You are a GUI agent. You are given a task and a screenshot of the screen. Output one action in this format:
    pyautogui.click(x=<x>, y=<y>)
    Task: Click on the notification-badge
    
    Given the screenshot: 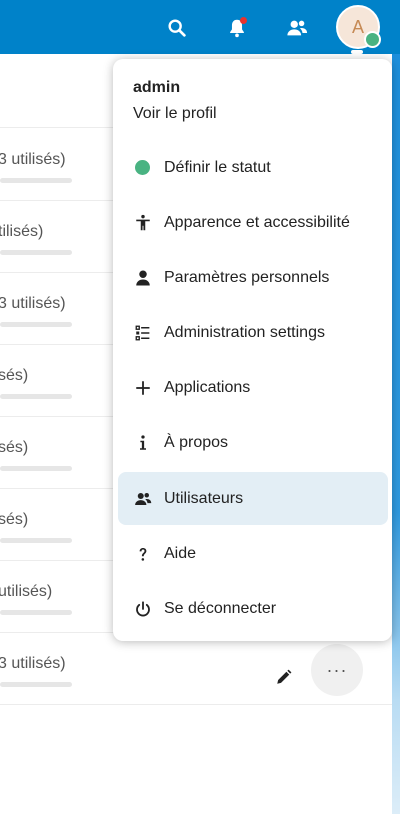 What is the action you would take?
    pyautogui.click(x=243, y=20)
    